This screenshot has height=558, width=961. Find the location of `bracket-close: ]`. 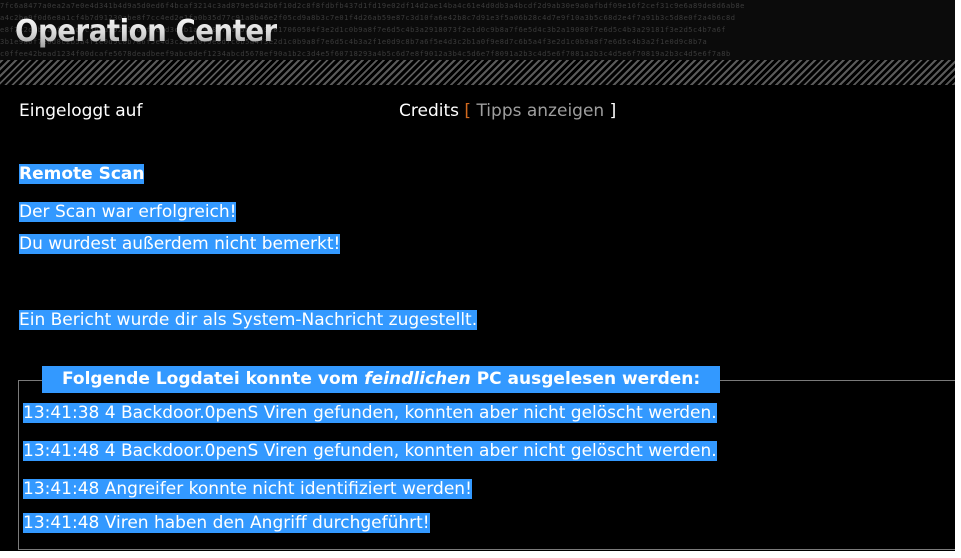

bracket-close: ] is located at coordinates (613, 111).